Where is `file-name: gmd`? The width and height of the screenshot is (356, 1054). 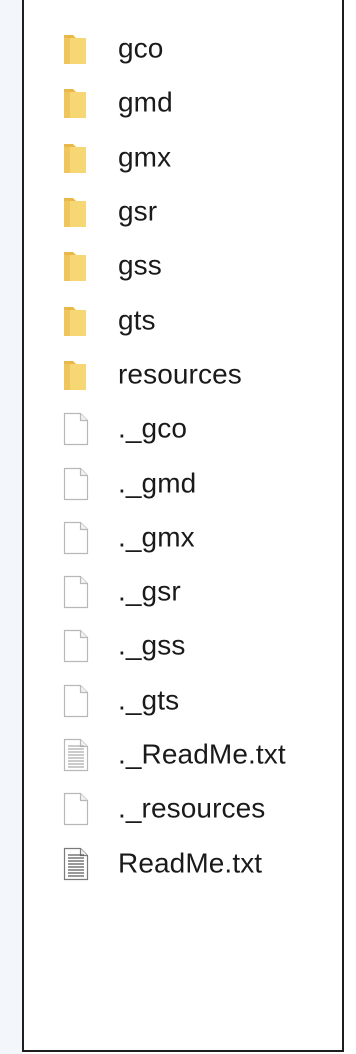
file-name: gmd is located at coordinates (145, 102).